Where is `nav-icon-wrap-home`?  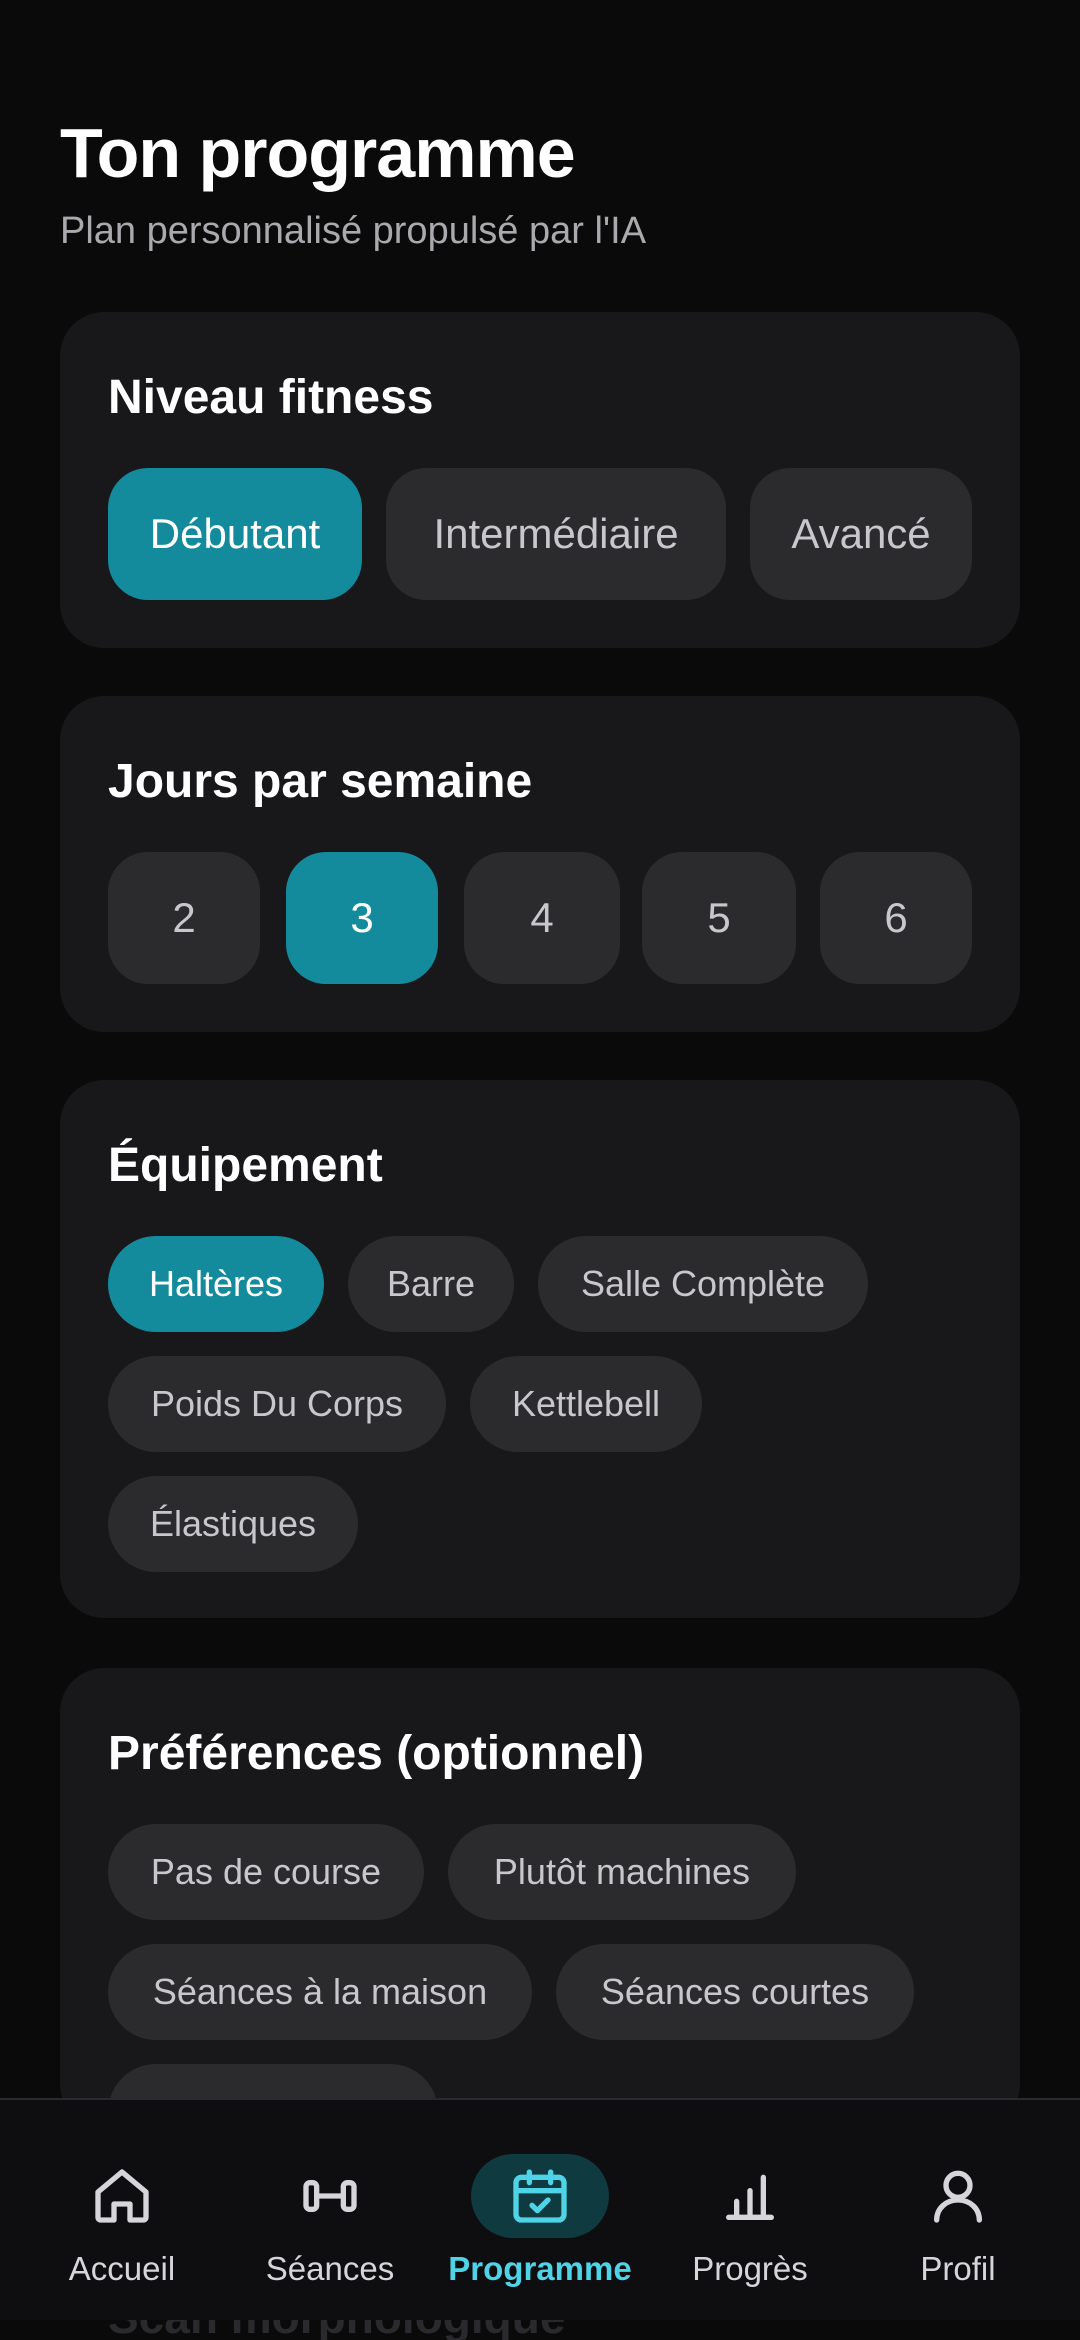 nav-icon-wrap-home is located at coordinates (122, 2196).